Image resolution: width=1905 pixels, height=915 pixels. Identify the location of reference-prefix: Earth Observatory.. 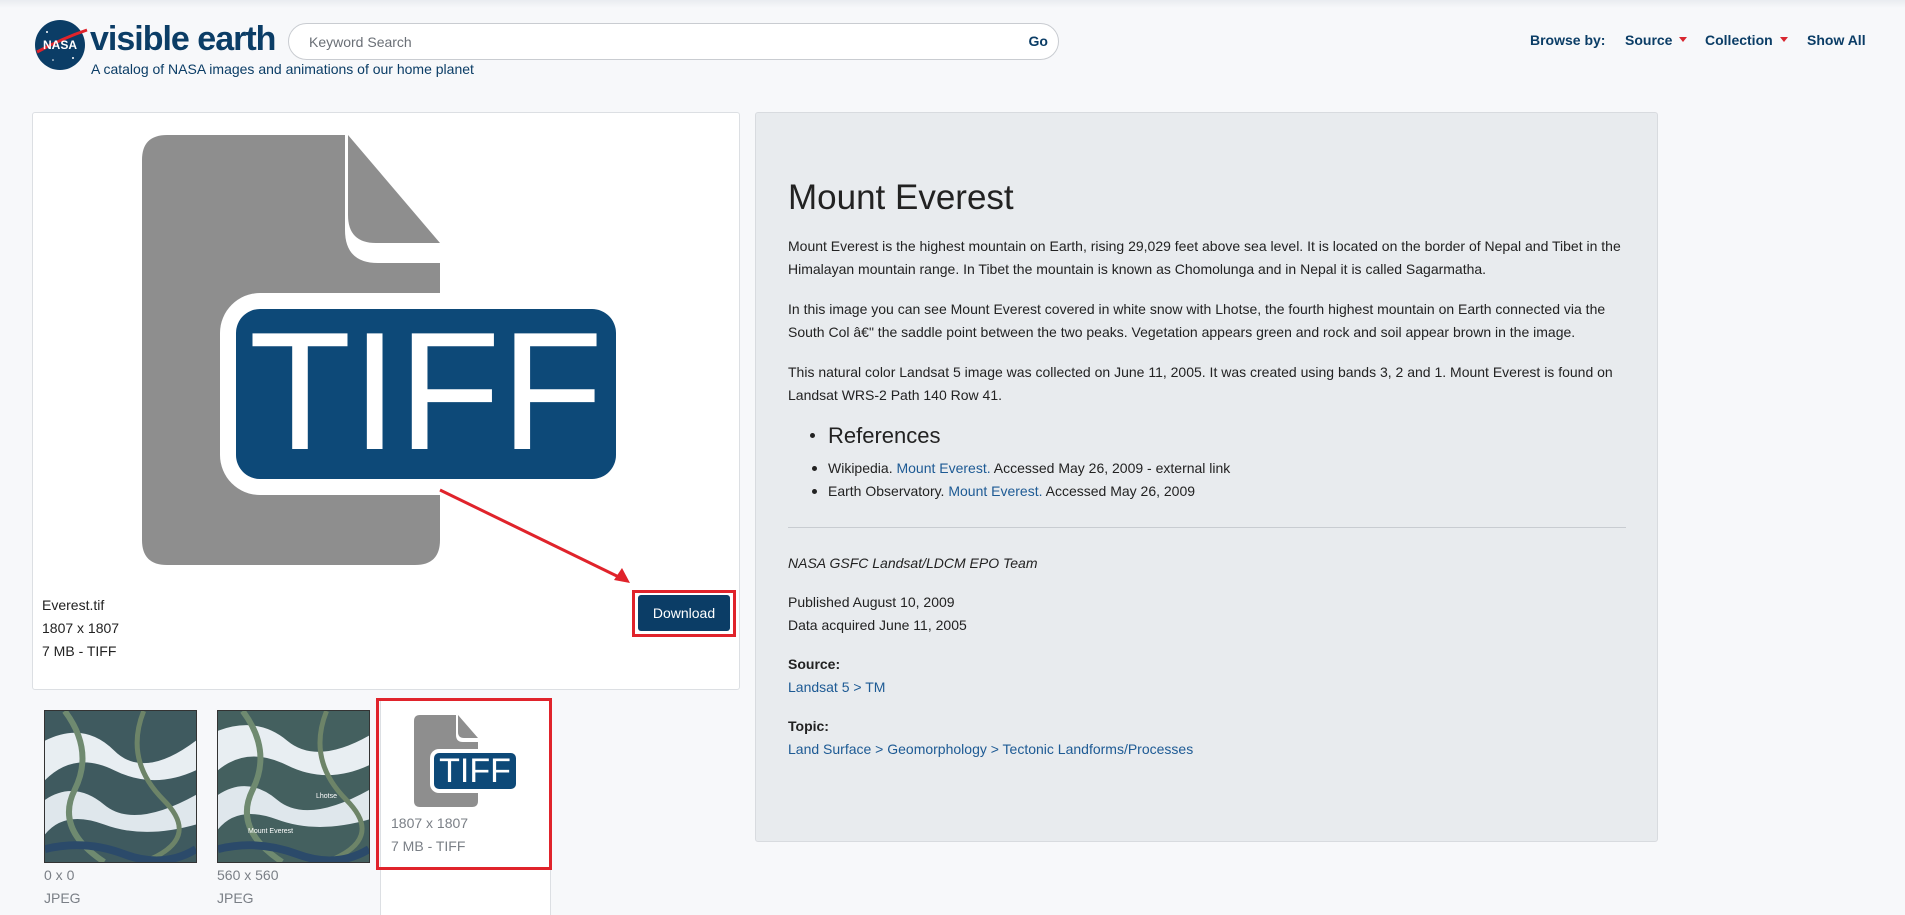
(888, 491).